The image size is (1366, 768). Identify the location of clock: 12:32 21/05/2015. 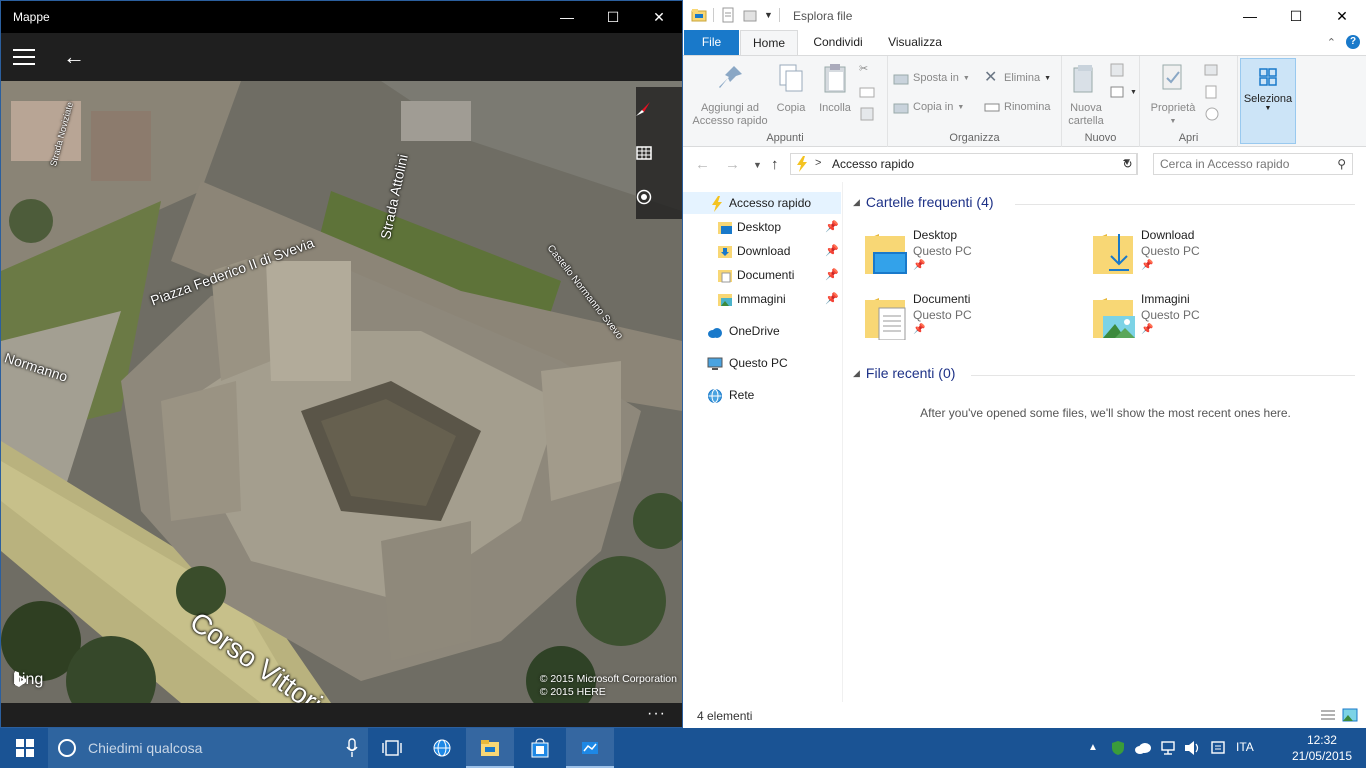
(1322, 748).